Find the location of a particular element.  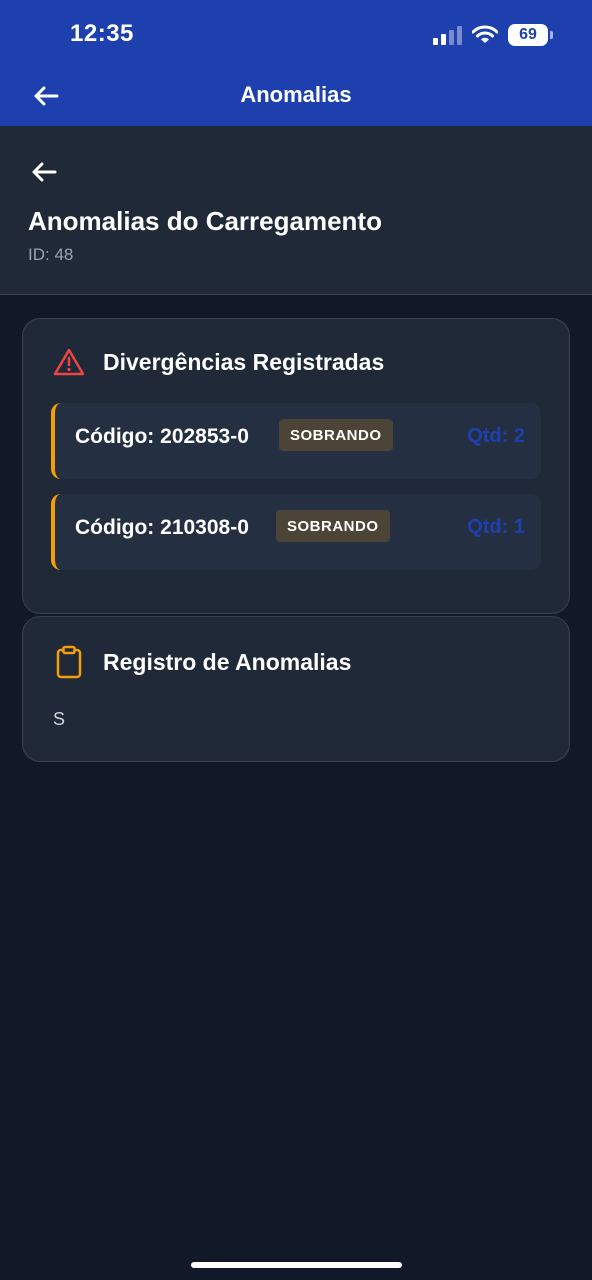

item-code: Código: 202853-0 is located at coordinates (162, 436).